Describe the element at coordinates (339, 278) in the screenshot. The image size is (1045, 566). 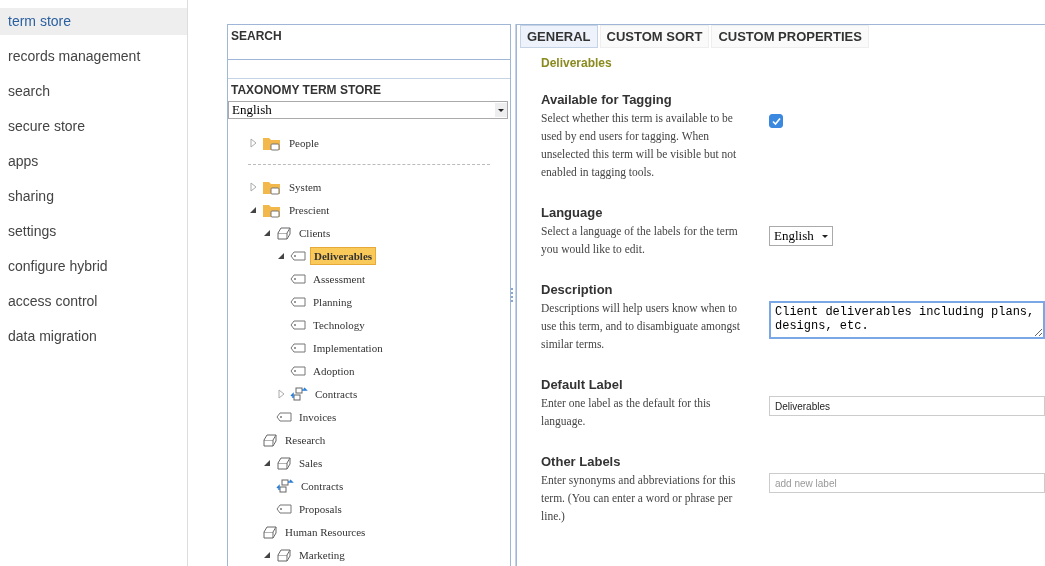
I see `tree-item: Assessment` at that location.